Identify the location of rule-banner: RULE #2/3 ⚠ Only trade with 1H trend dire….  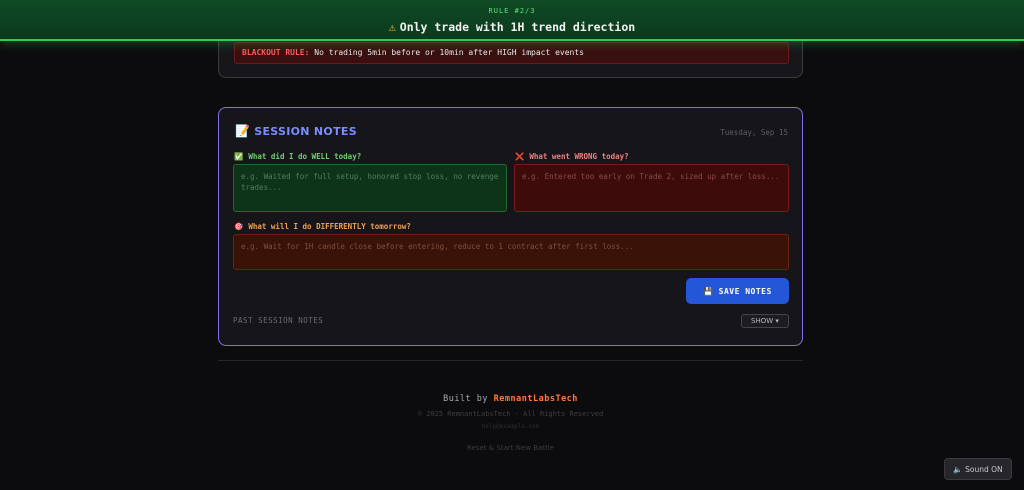
(512, 20).